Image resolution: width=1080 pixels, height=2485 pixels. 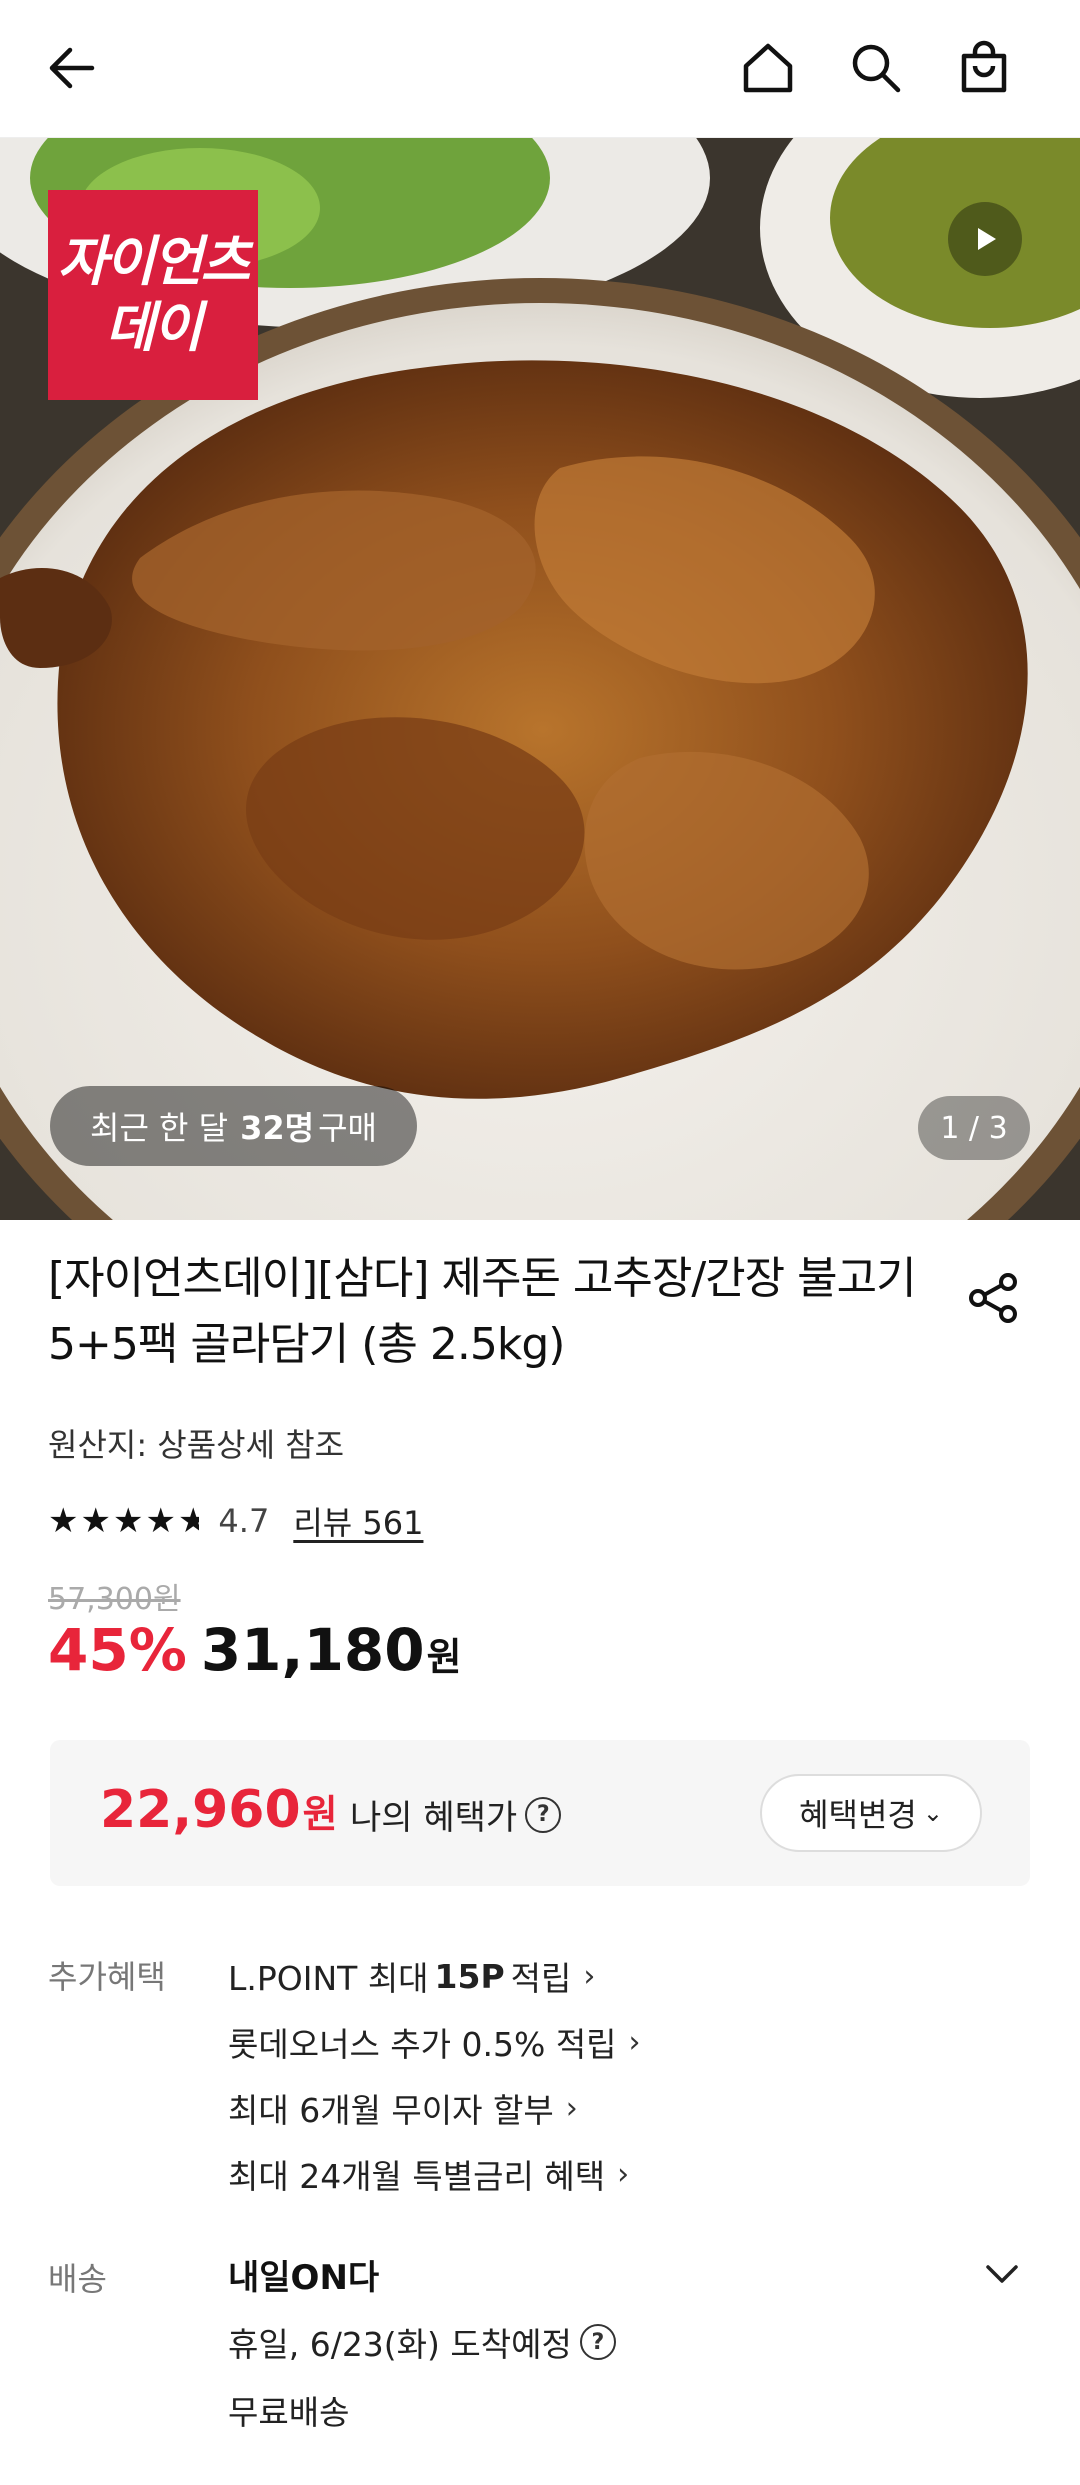 I want to click on star-half-icon: ★, so click(x=193, y=1521).